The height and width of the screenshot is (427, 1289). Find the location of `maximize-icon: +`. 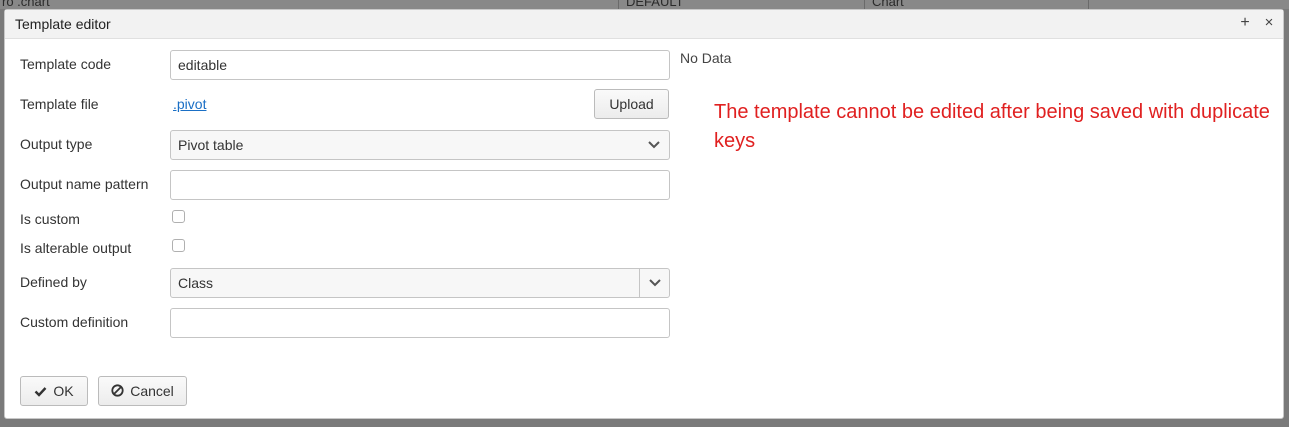

maximize-icon: + is located at coordinates (1245, 23).